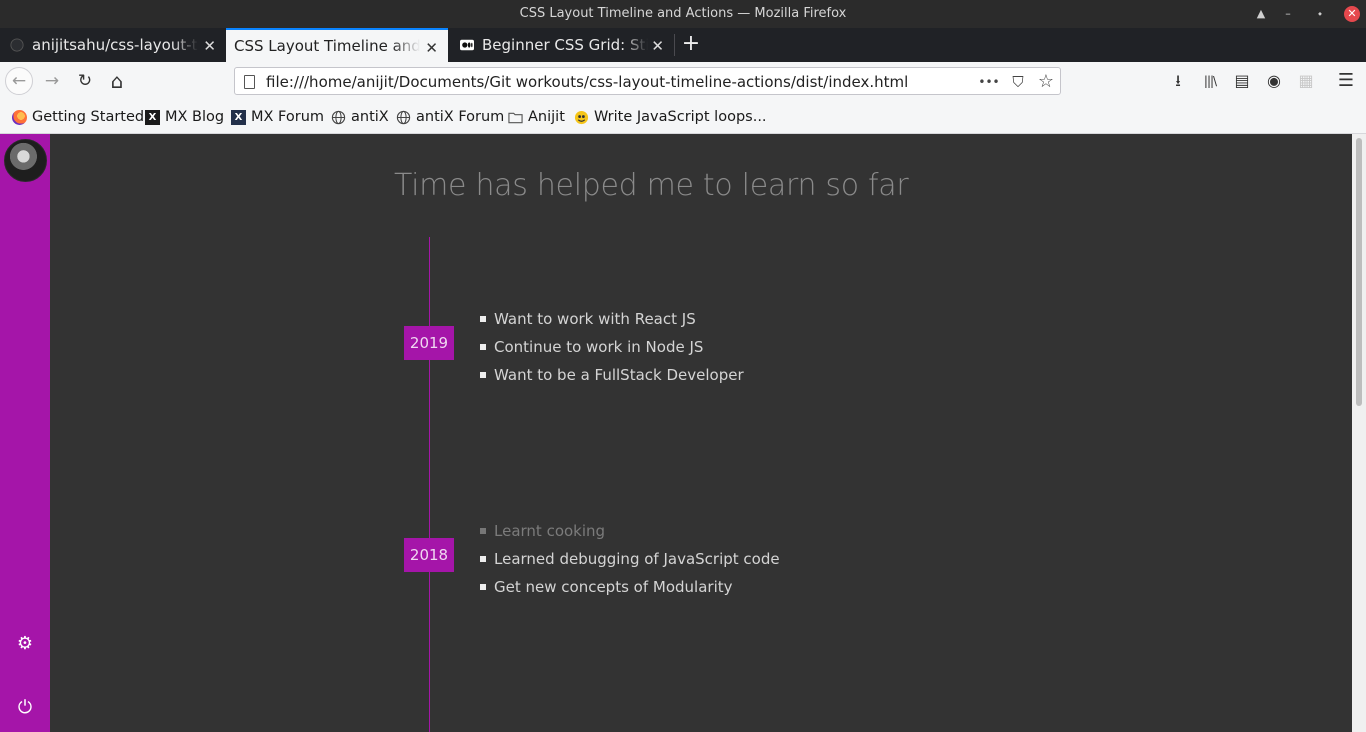 Image resolution: width=1366 pixels, height=732 pixels. Describe the element at coordinates (19, 117) in the screenshot. I see `firefox-icon` at that location.